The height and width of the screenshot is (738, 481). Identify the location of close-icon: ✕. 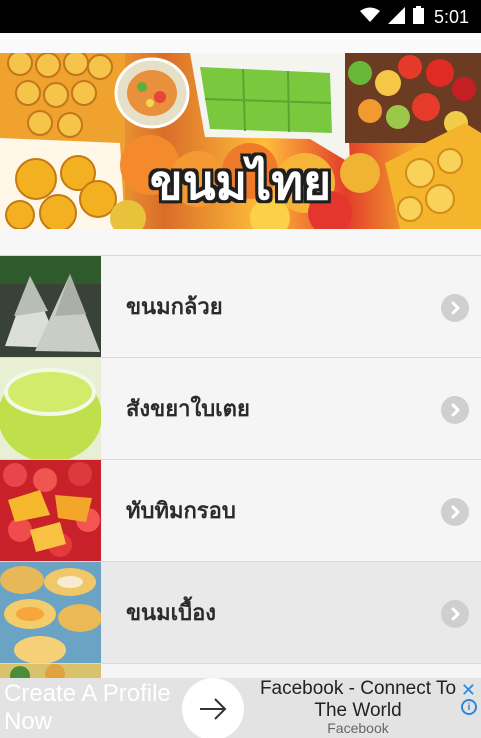
(468, 690).